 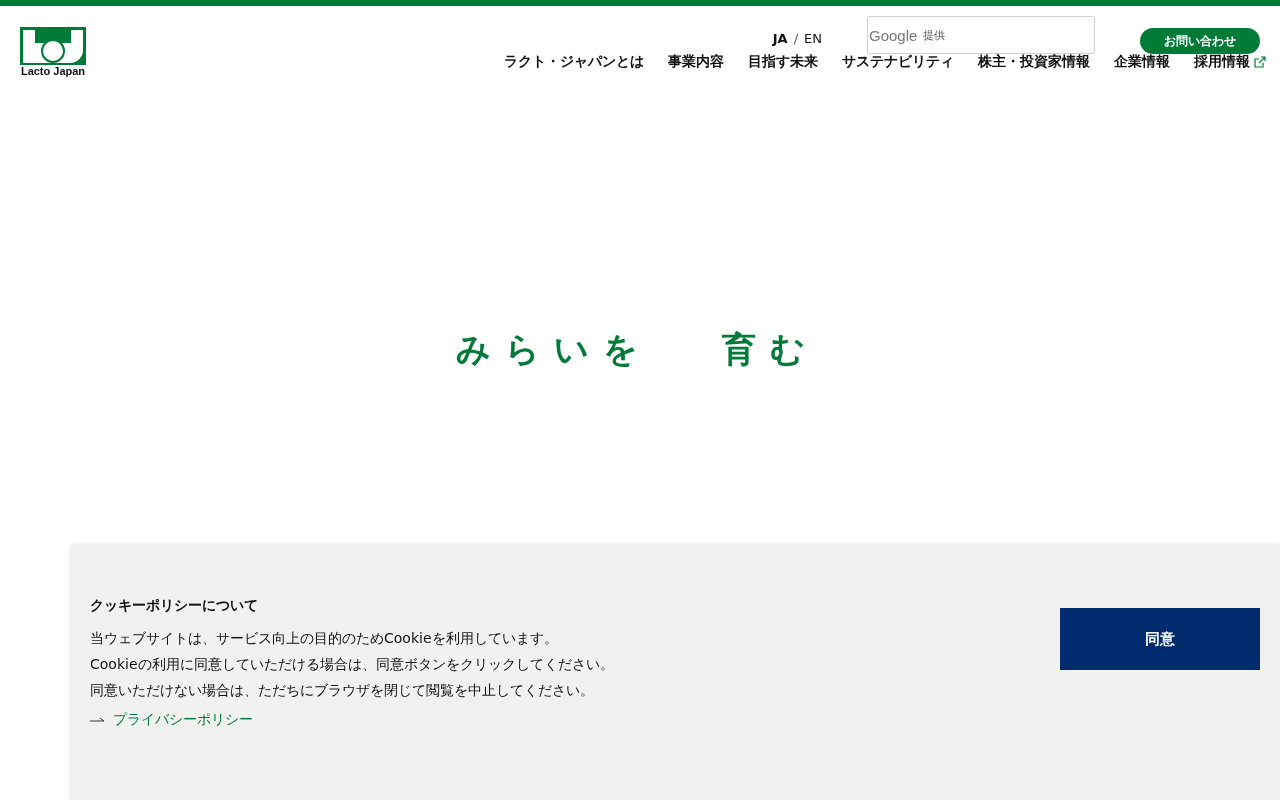 What do you see at coordinates (1034, 62) in the screenshot?
I see `nav-link: 株主・投資家情報` at bounding box center [1034, 62].